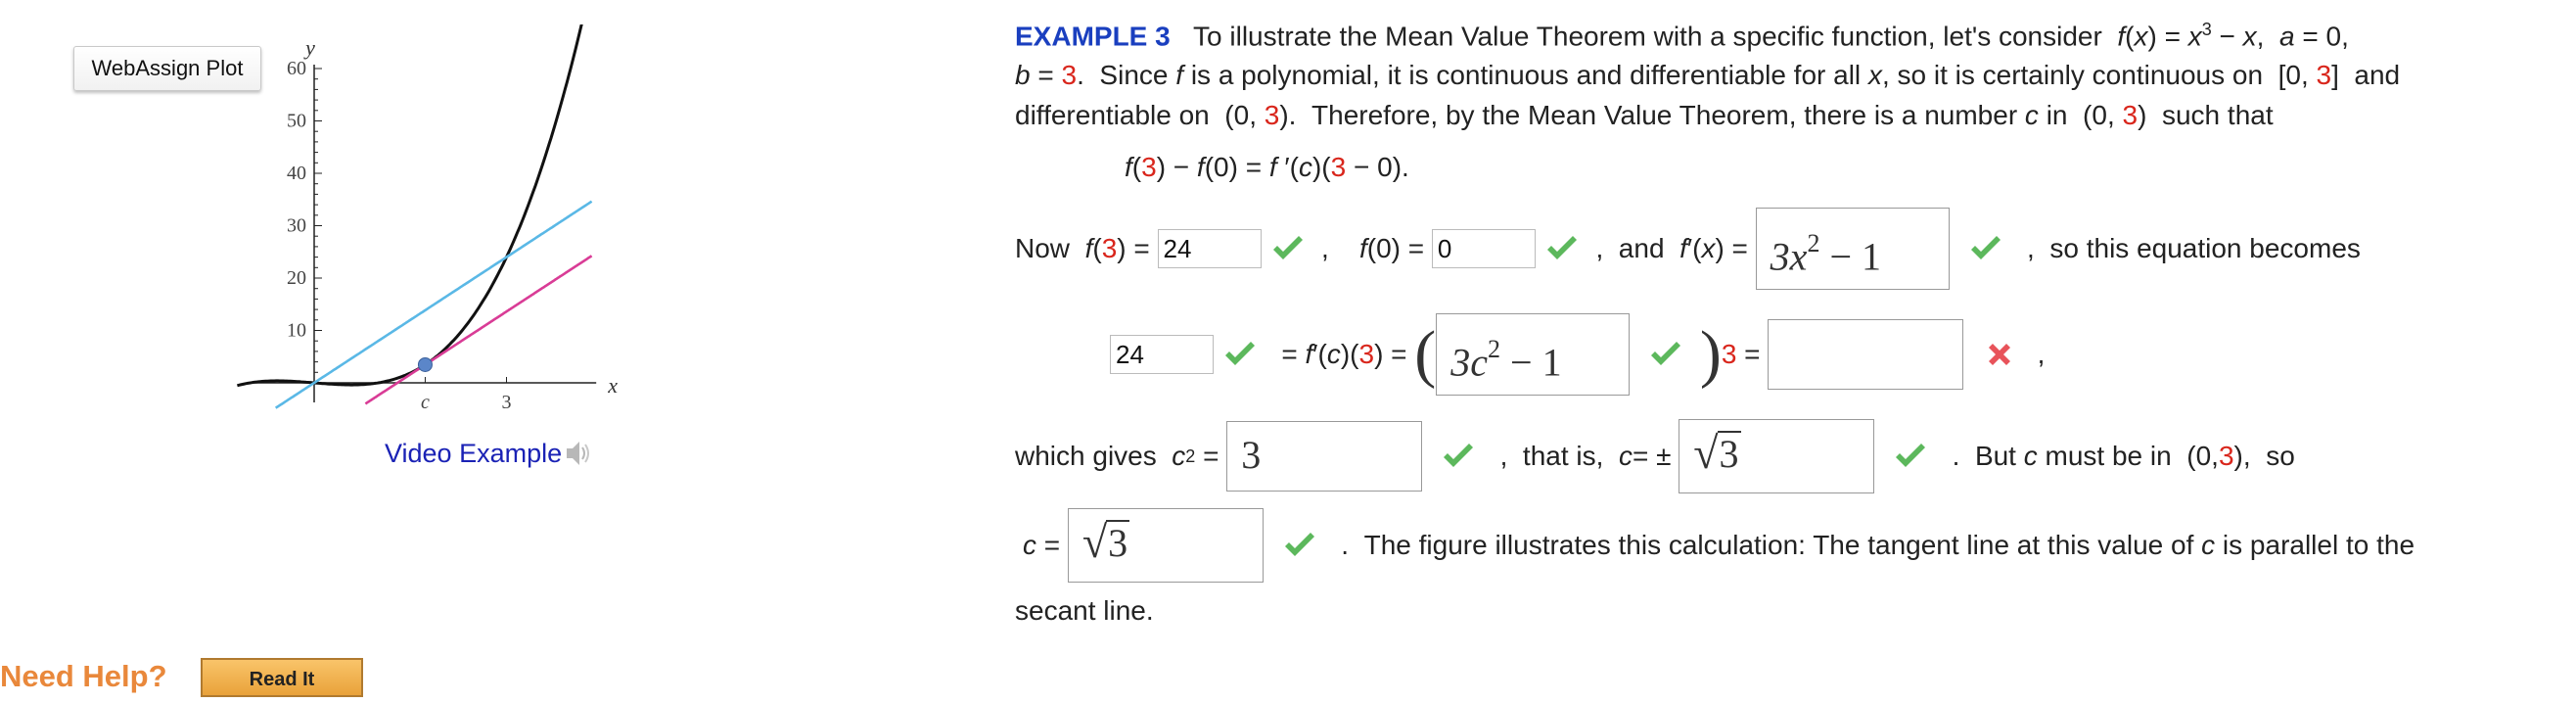  I want to click on c-final-input: √ 3, so click(1165, 545).